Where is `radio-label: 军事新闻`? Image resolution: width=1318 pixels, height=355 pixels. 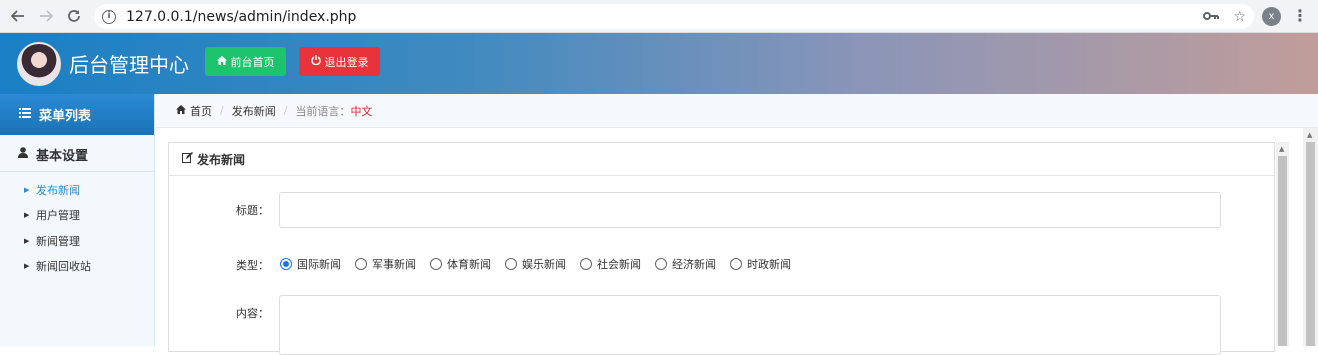
radio-label: 军事新闻 is located at coordinates (394, 264).